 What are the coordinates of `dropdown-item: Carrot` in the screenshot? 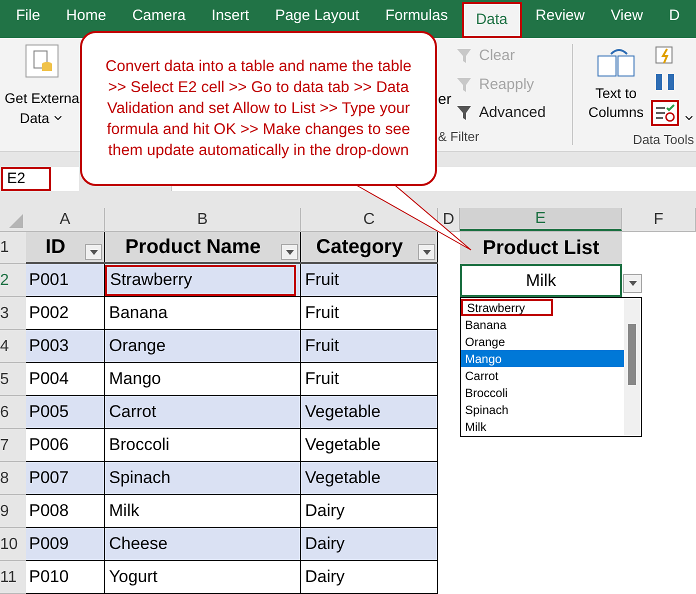 It's located at (542, 375).